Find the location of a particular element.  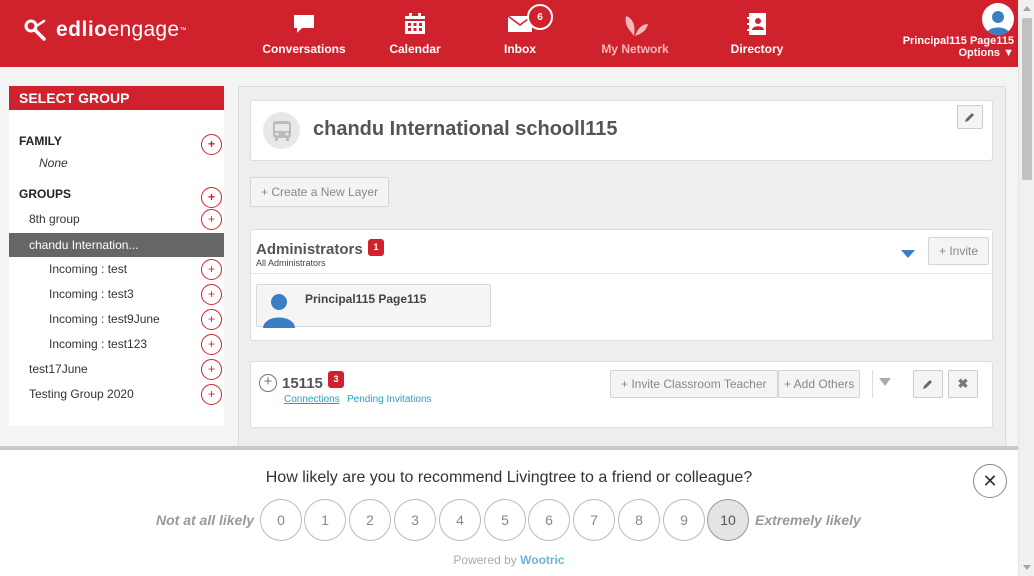

nav-my-network: My Network is located at coordinates (635, 33).